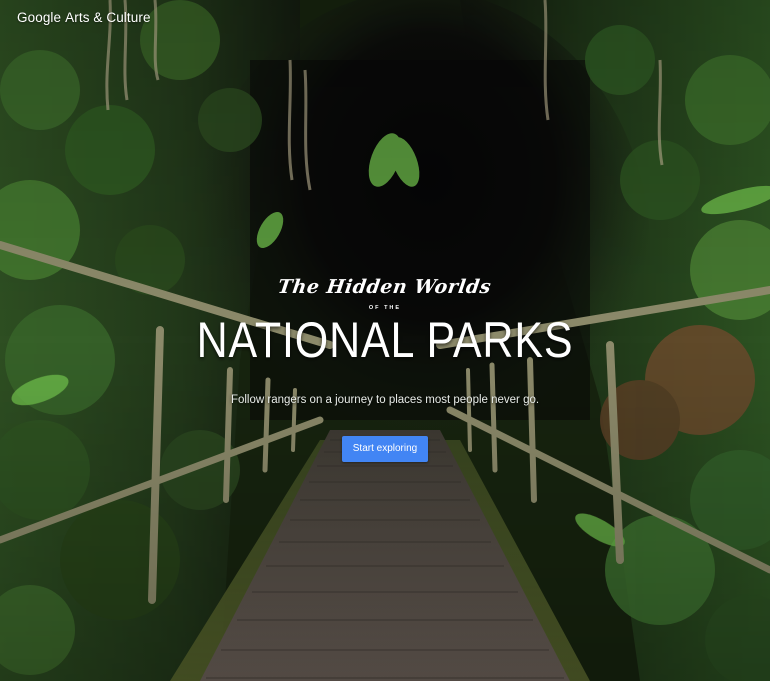  I want to click on start-exploring-button: Start exploring, so click(385, 449).